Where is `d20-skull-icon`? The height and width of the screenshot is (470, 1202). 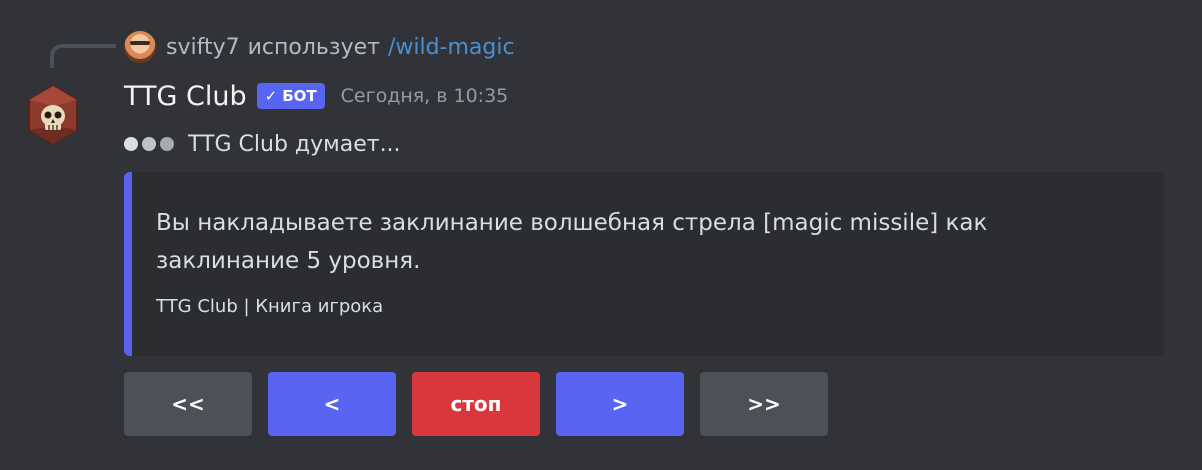
d20-skull-icon is located at coordinates (53, 115).